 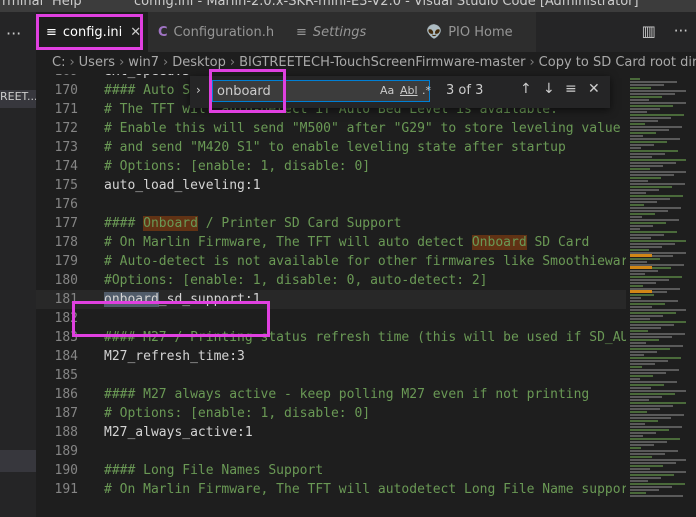 I want to click on breadcrumb-item: Users, so click(x=97, y=62).